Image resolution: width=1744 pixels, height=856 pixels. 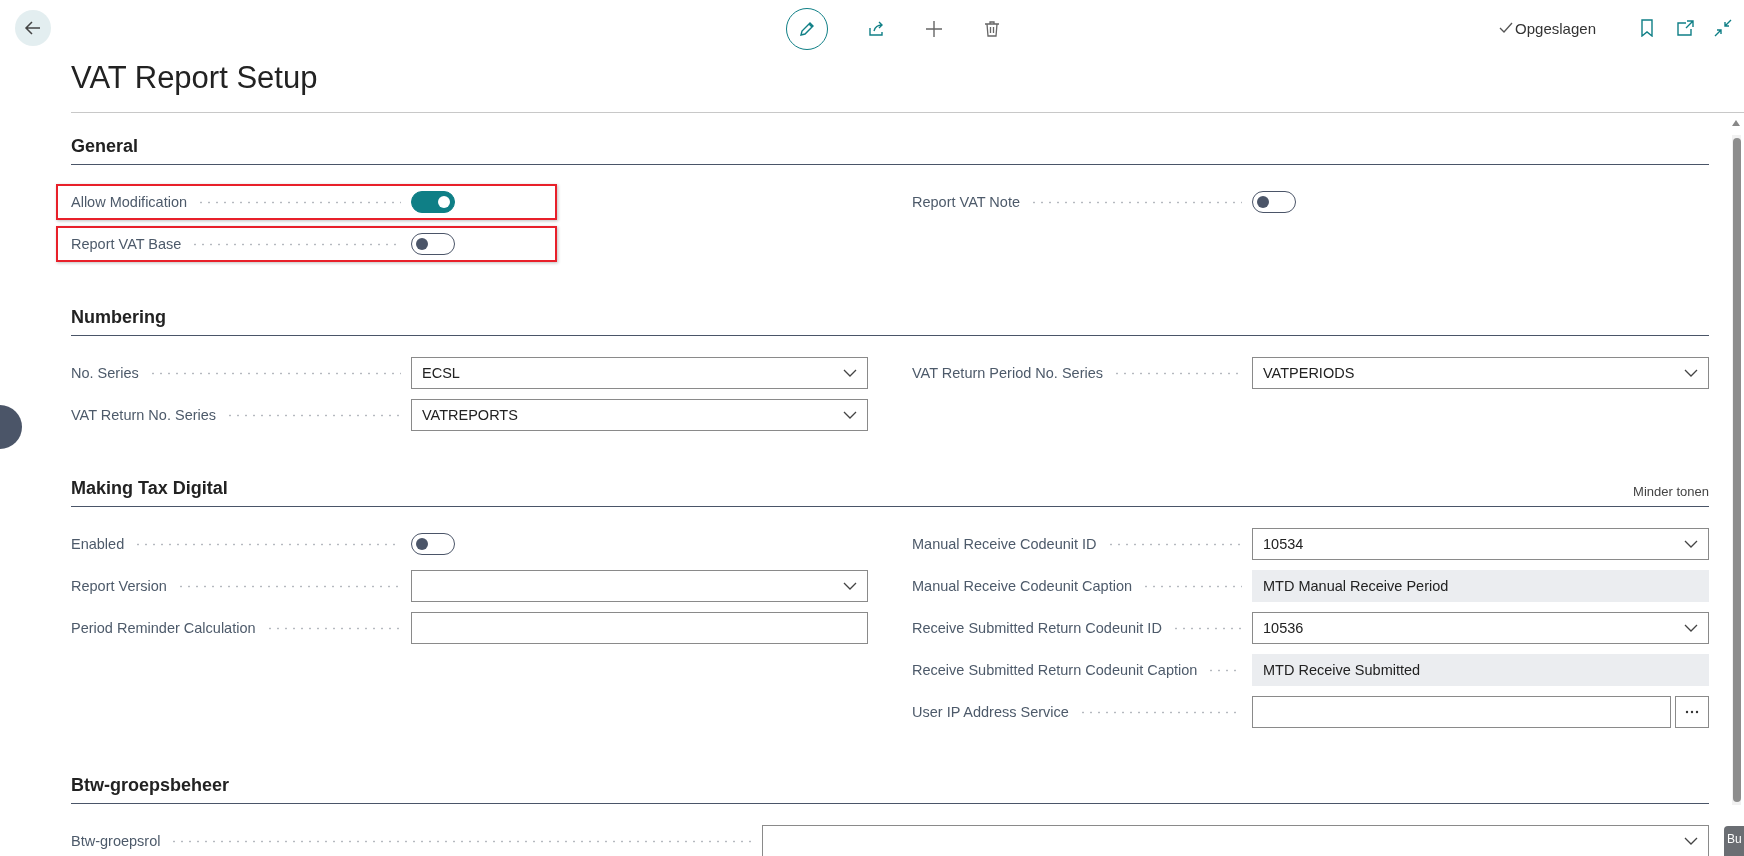 What do you see at coordinates (98, 544) in the screenshot?
I see `field-label: Enabled` at bounding box center [98, 544].